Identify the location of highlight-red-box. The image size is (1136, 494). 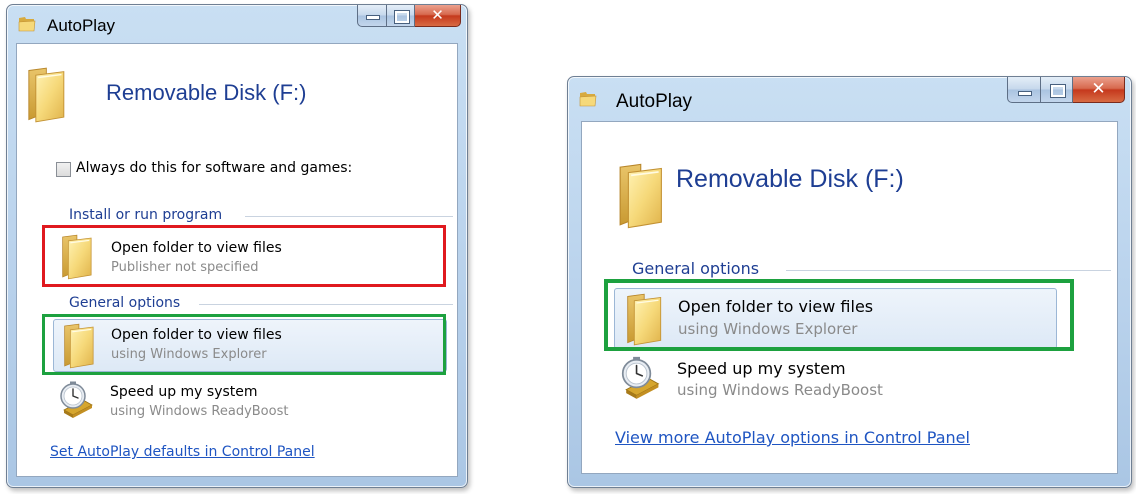
(244, 256).